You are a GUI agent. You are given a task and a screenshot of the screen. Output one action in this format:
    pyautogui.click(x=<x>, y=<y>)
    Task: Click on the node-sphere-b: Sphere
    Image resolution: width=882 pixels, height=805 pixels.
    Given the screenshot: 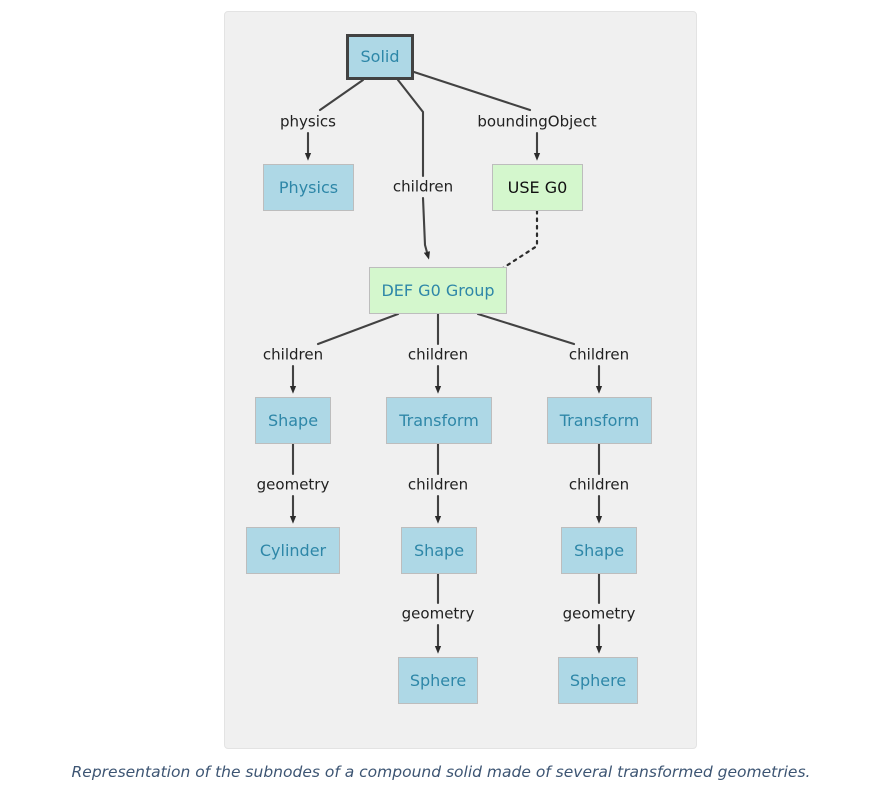 What is the action you would take?
    pyautogui.click(x=438, y=680)
    